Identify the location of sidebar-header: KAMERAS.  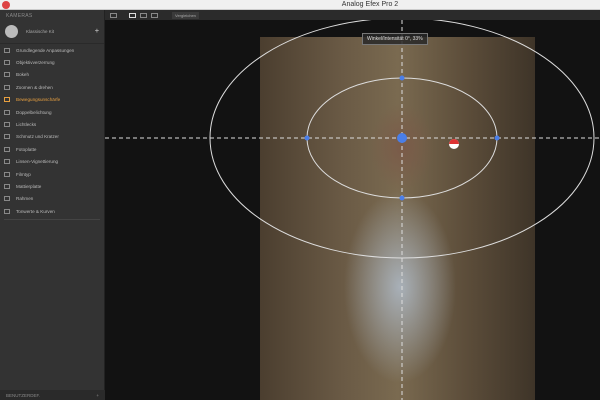
(19, 16).